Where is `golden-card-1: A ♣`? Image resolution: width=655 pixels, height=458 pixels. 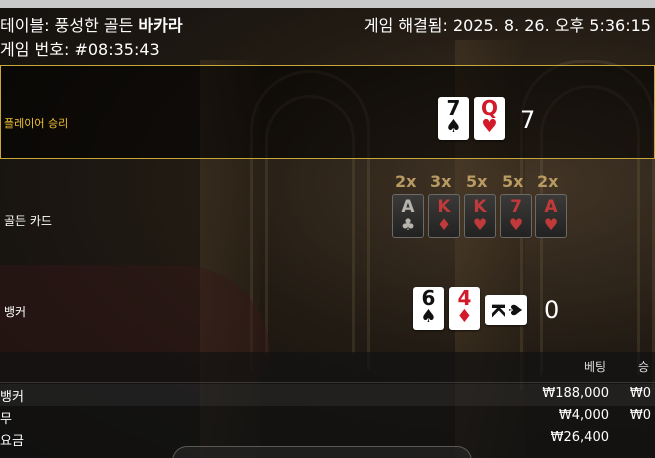 golden-card-1: A ♣ is located at coordinates (408, 216).